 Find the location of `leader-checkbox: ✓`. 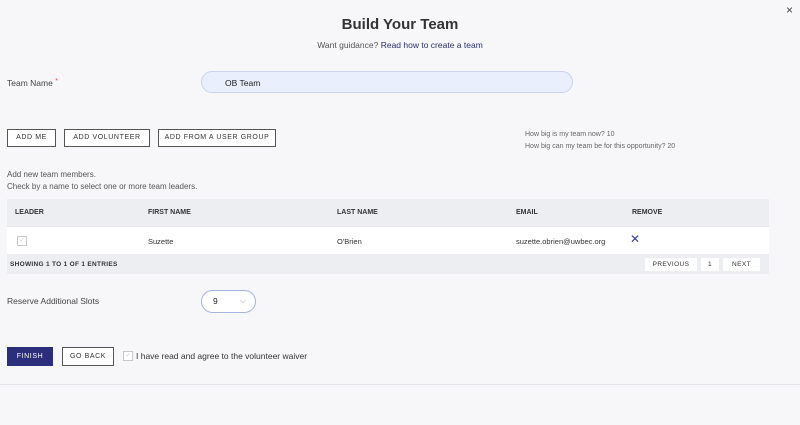

leader-checkbox: ✓ is located at coordinates (22, 241).